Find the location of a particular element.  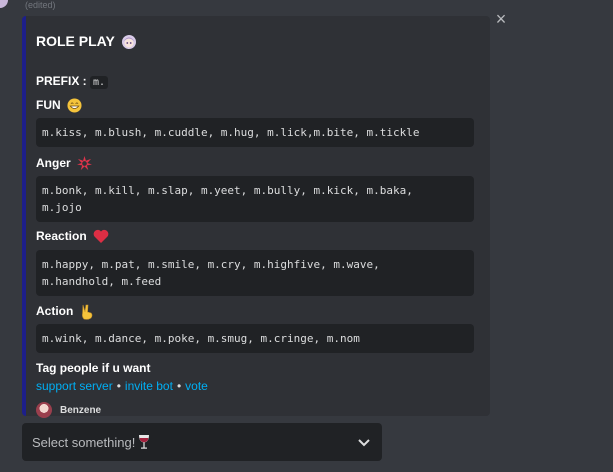

red-heart-icon is located at coordinates (101, 237).